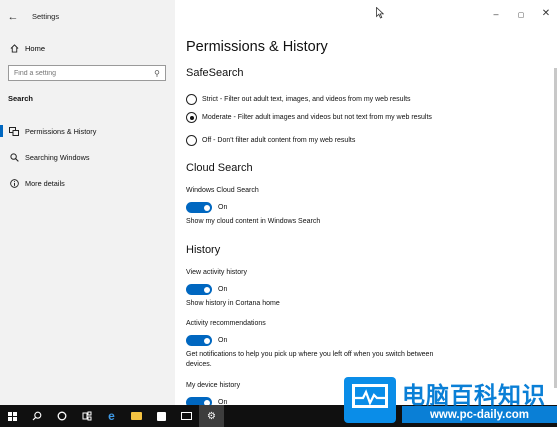 This screenshot has height=427, width=557. What do you see at coordinates (257, 47) in the screenshot?
I see `page-title: Permissions & History` at bounding box center [257, 47].